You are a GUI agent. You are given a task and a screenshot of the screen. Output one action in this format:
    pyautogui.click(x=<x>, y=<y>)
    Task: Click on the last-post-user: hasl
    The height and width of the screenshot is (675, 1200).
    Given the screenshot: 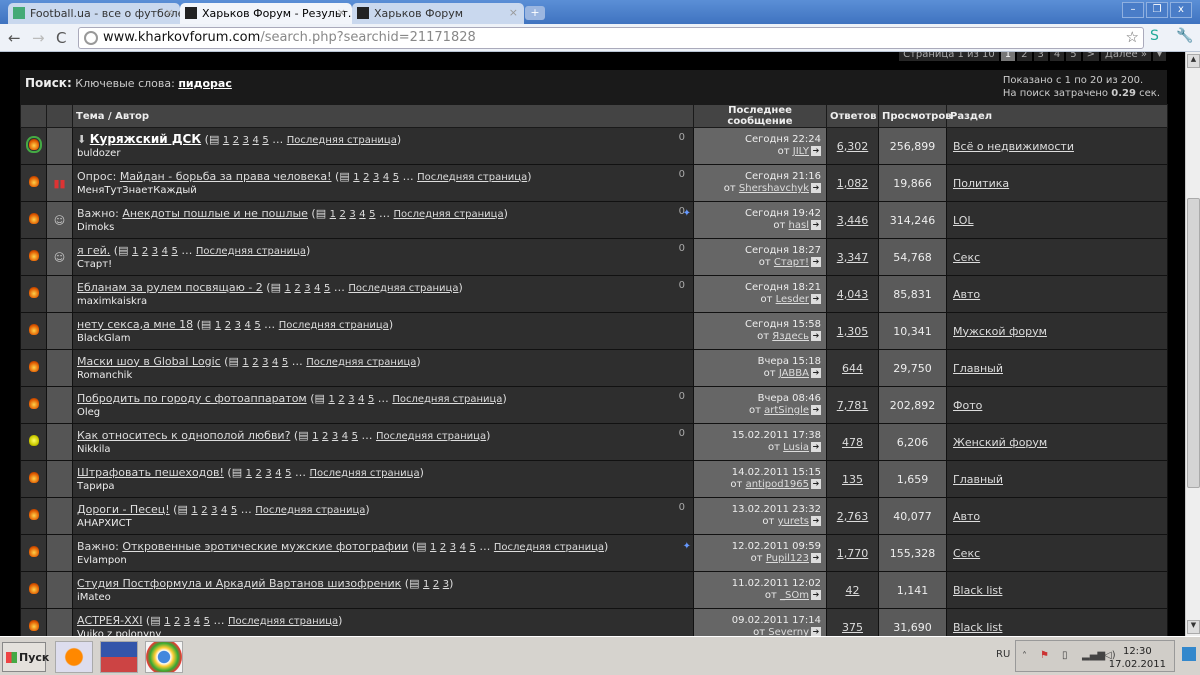 What is the action you would take?
    pyautogui.click(x=799, y=225)
    